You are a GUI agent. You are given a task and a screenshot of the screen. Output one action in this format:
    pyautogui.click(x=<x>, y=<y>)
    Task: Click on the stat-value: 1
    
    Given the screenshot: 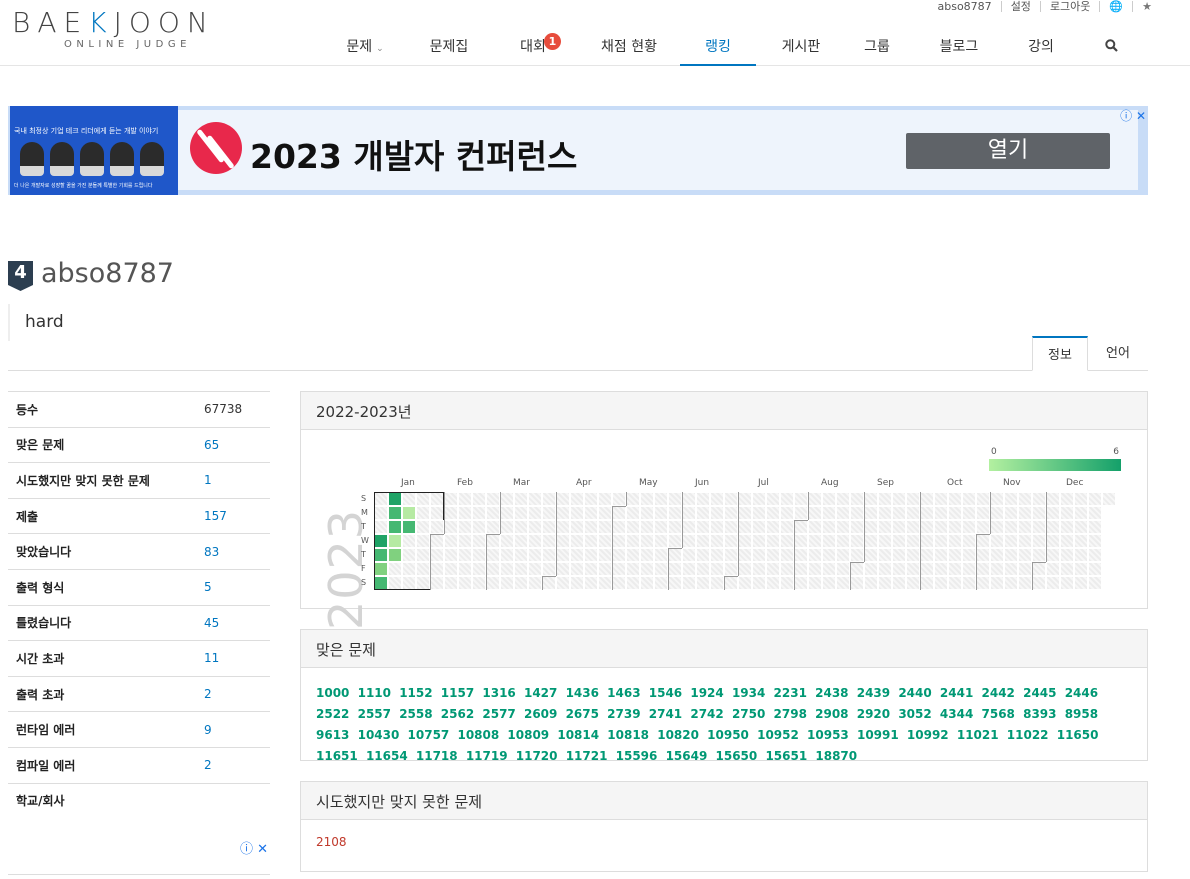 What is the action you would take?
    pyautogui.click(x=208, y=480)
    